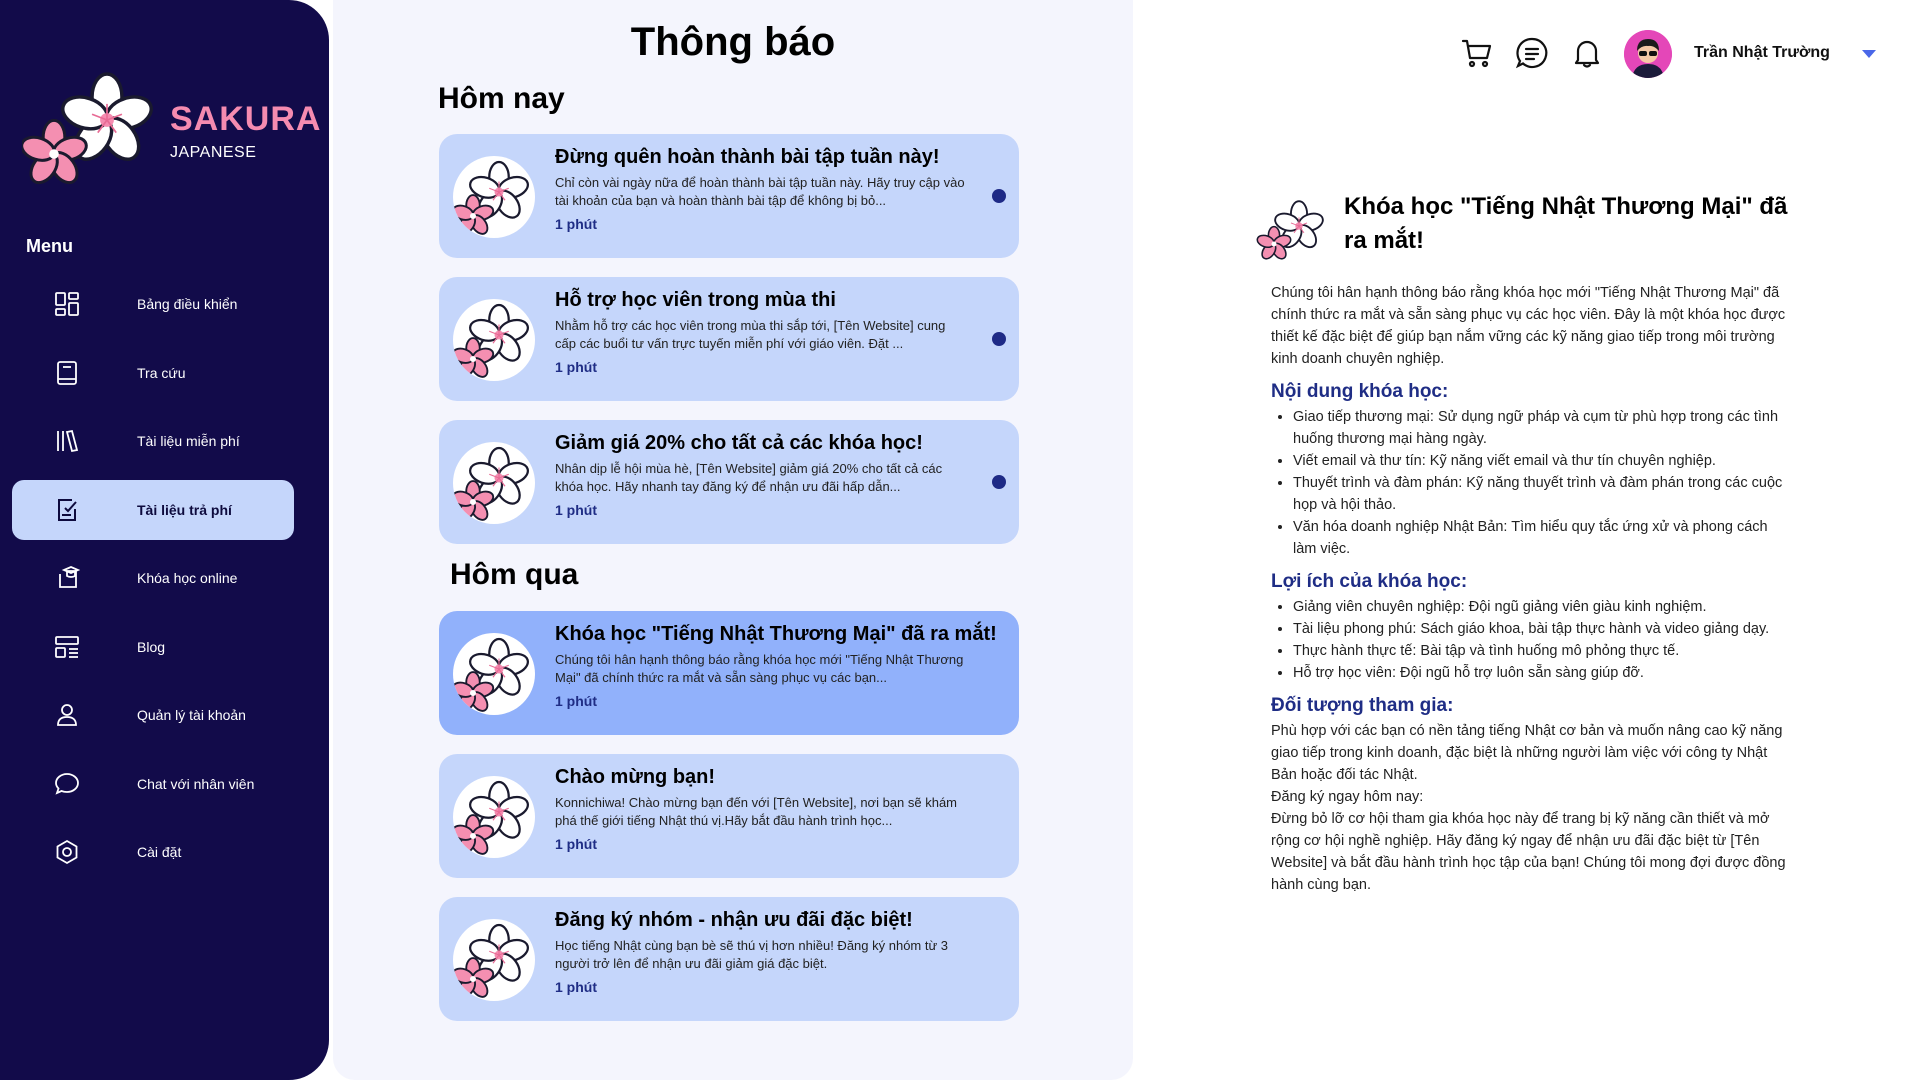  I want to click on sidebar-item-label: Quản lý tài khoản, so click(191, 715).